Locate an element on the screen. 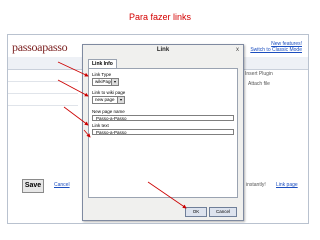  arrow-to-link-text is located at coordinates (87, 133).